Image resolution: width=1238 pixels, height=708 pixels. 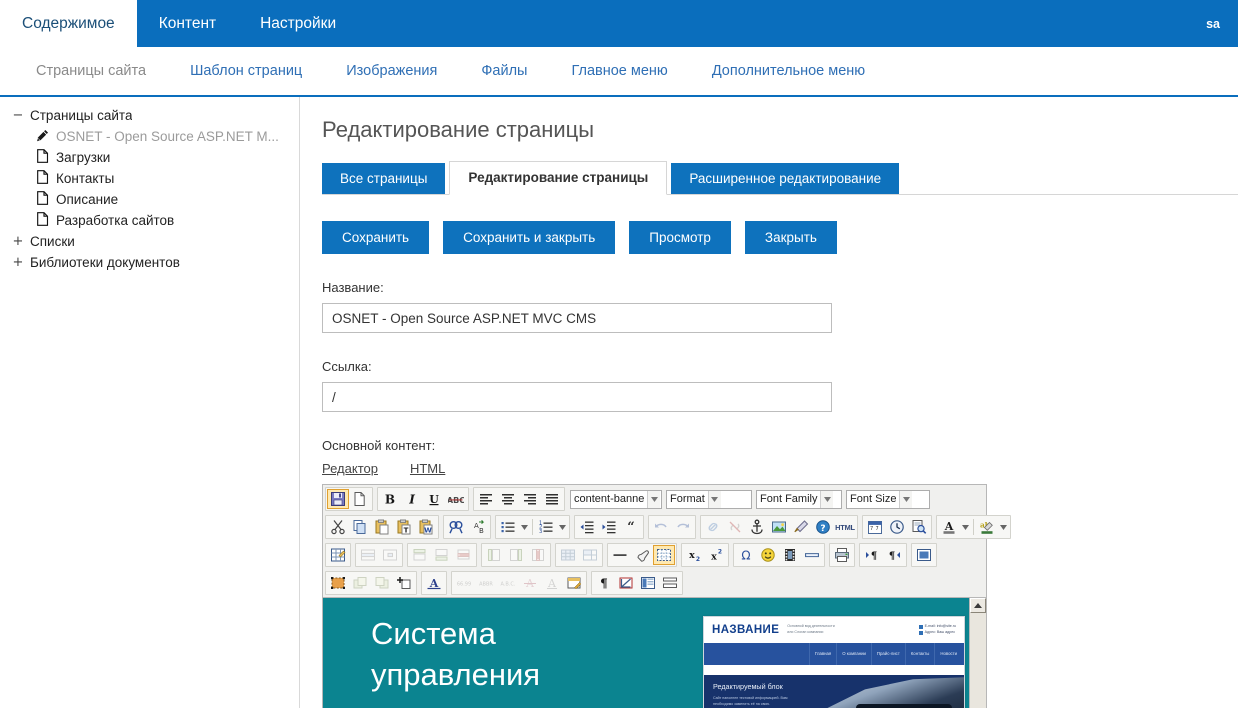 What do you see at coordinates (426, 527) in the screenshot?
I see `paste-word-icon: W` at bounding box center [426, 527].